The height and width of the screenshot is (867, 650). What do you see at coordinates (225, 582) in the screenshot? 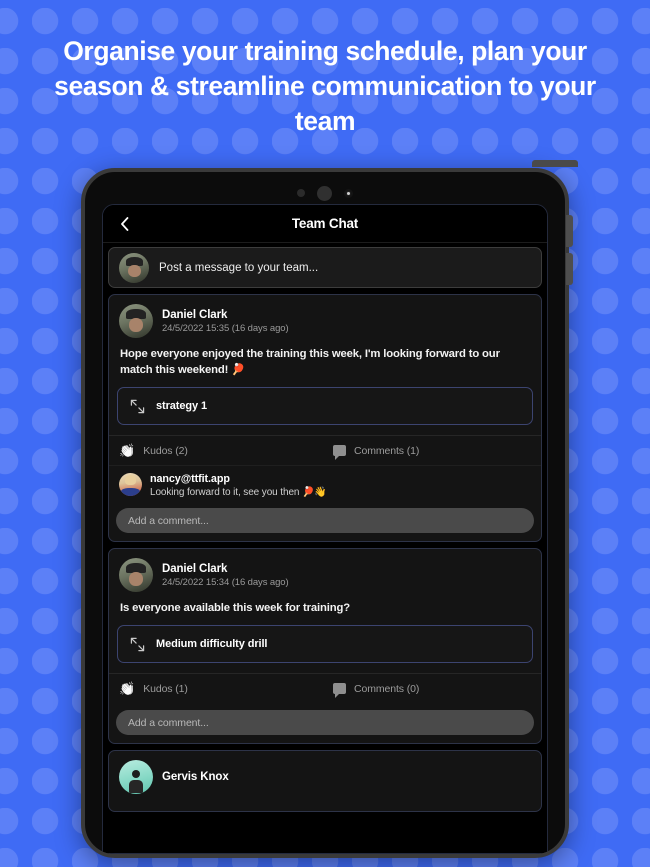
I see `post-timestamp: 24/5/2022 15:34 (16 days ago)` at bounding box center [225, 582].